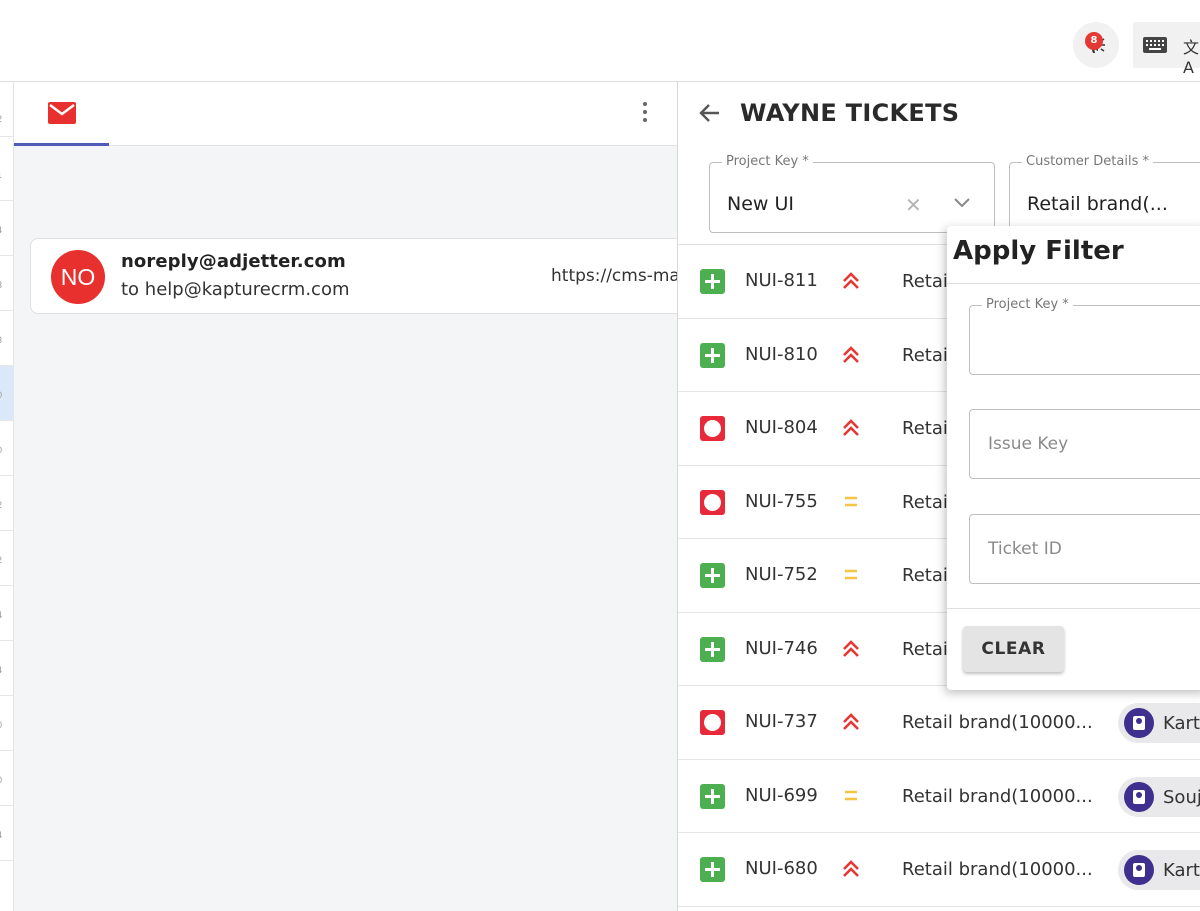  What do you see at coordinates (781, 795) in the screenshot?
I see `ticket-key: NUI-699` at bounding box center [781, 795].